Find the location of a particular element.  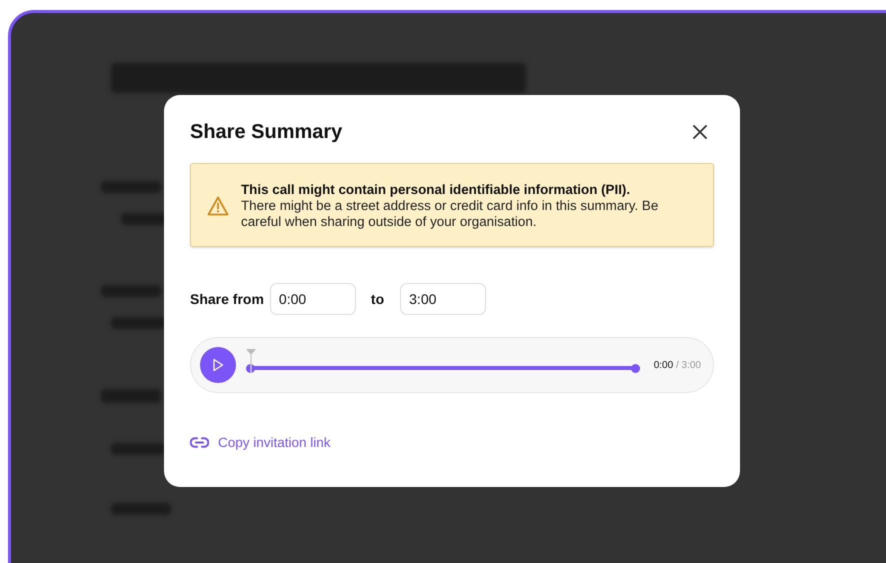

play-icon is located at coordinates (218, 365).